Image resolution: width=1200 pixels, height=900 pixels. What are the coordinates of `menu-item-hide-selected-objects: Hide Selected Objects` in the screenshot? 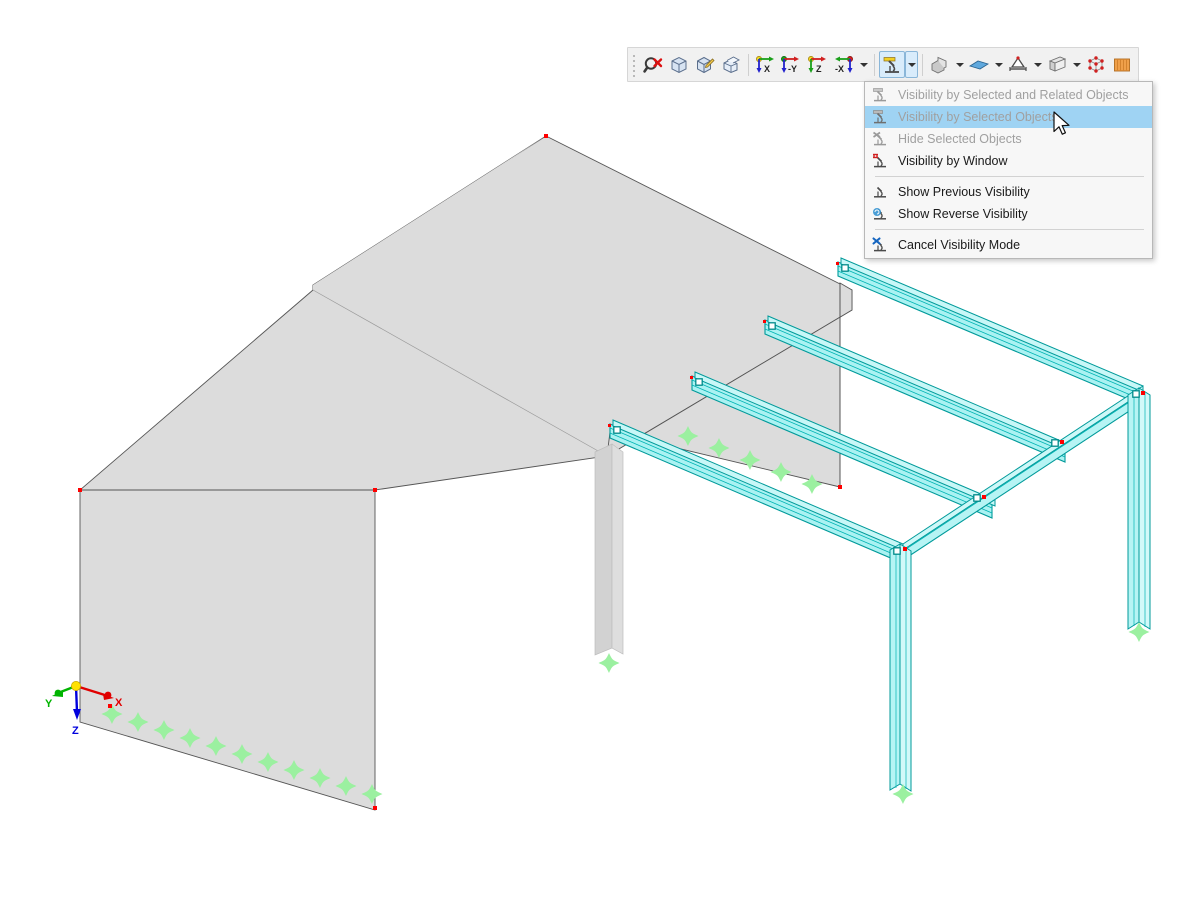 It's located at (1008, 139).